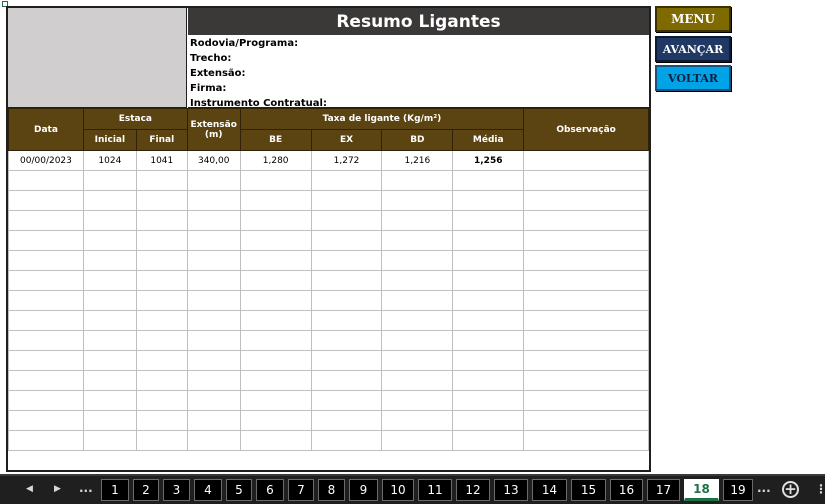 This screenshot has height=504, width=825. I want to click on tab-sheet-10: 10, so click(398, 490).